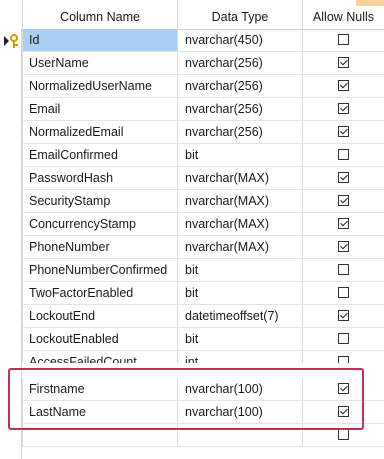 The image size is (384, 459). I want to click on column-name-cell: PasswordHash, so click(99, 178).